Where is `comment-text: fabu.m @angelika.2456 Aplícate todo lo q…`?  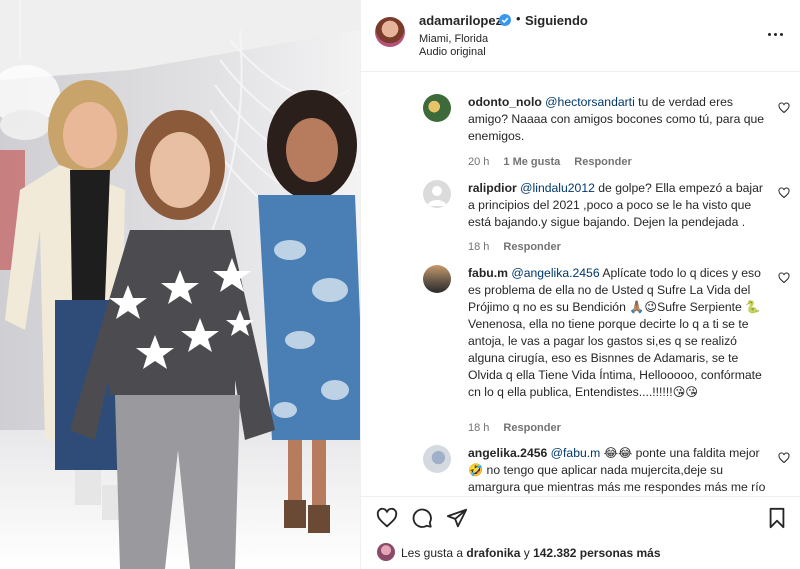
comment-text: fabu.m @angelika.2456 Aplícate todo lo q… is located at coordinates (618, 333).